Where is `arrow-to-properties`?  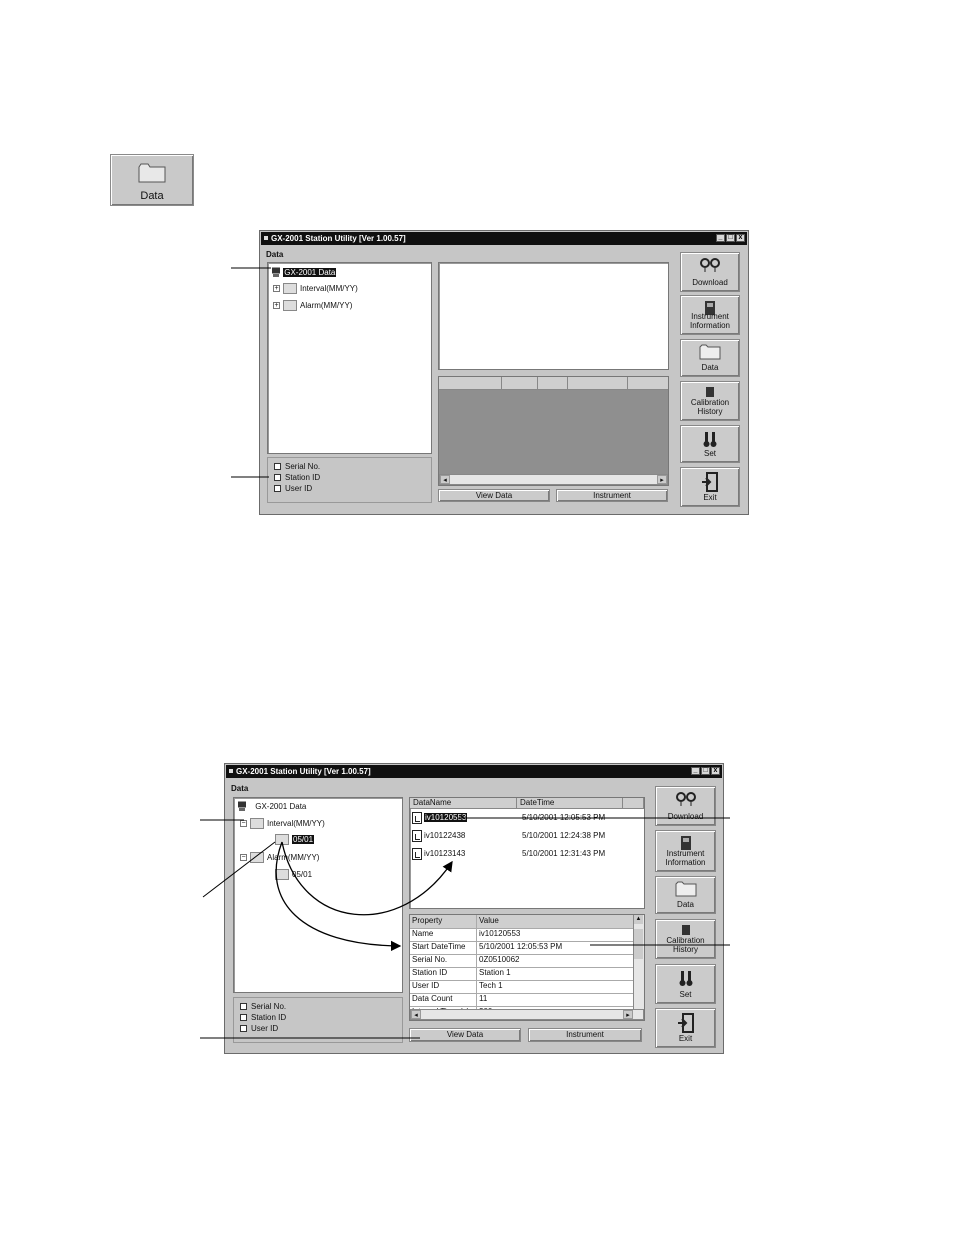
arrow-to-properties is located at coordinates (338, 896).